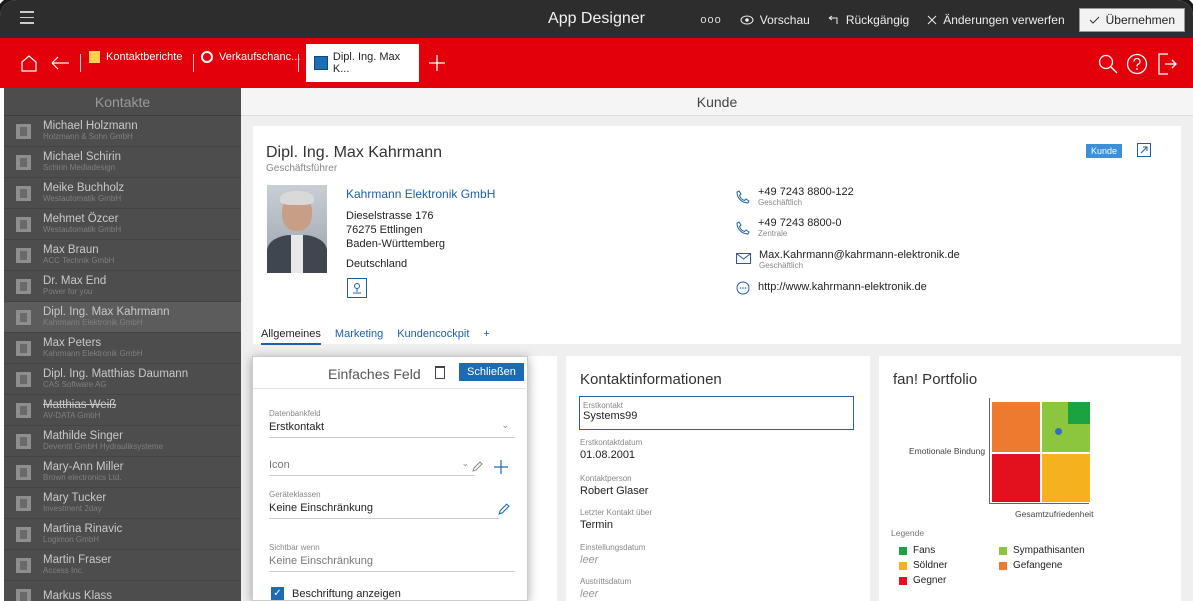  What do you see at coordinates (354, 152) in the screenshot?
I see `customer-name: Dipl. Ing. Max Kahrmann` at bounding box center [354, 152].